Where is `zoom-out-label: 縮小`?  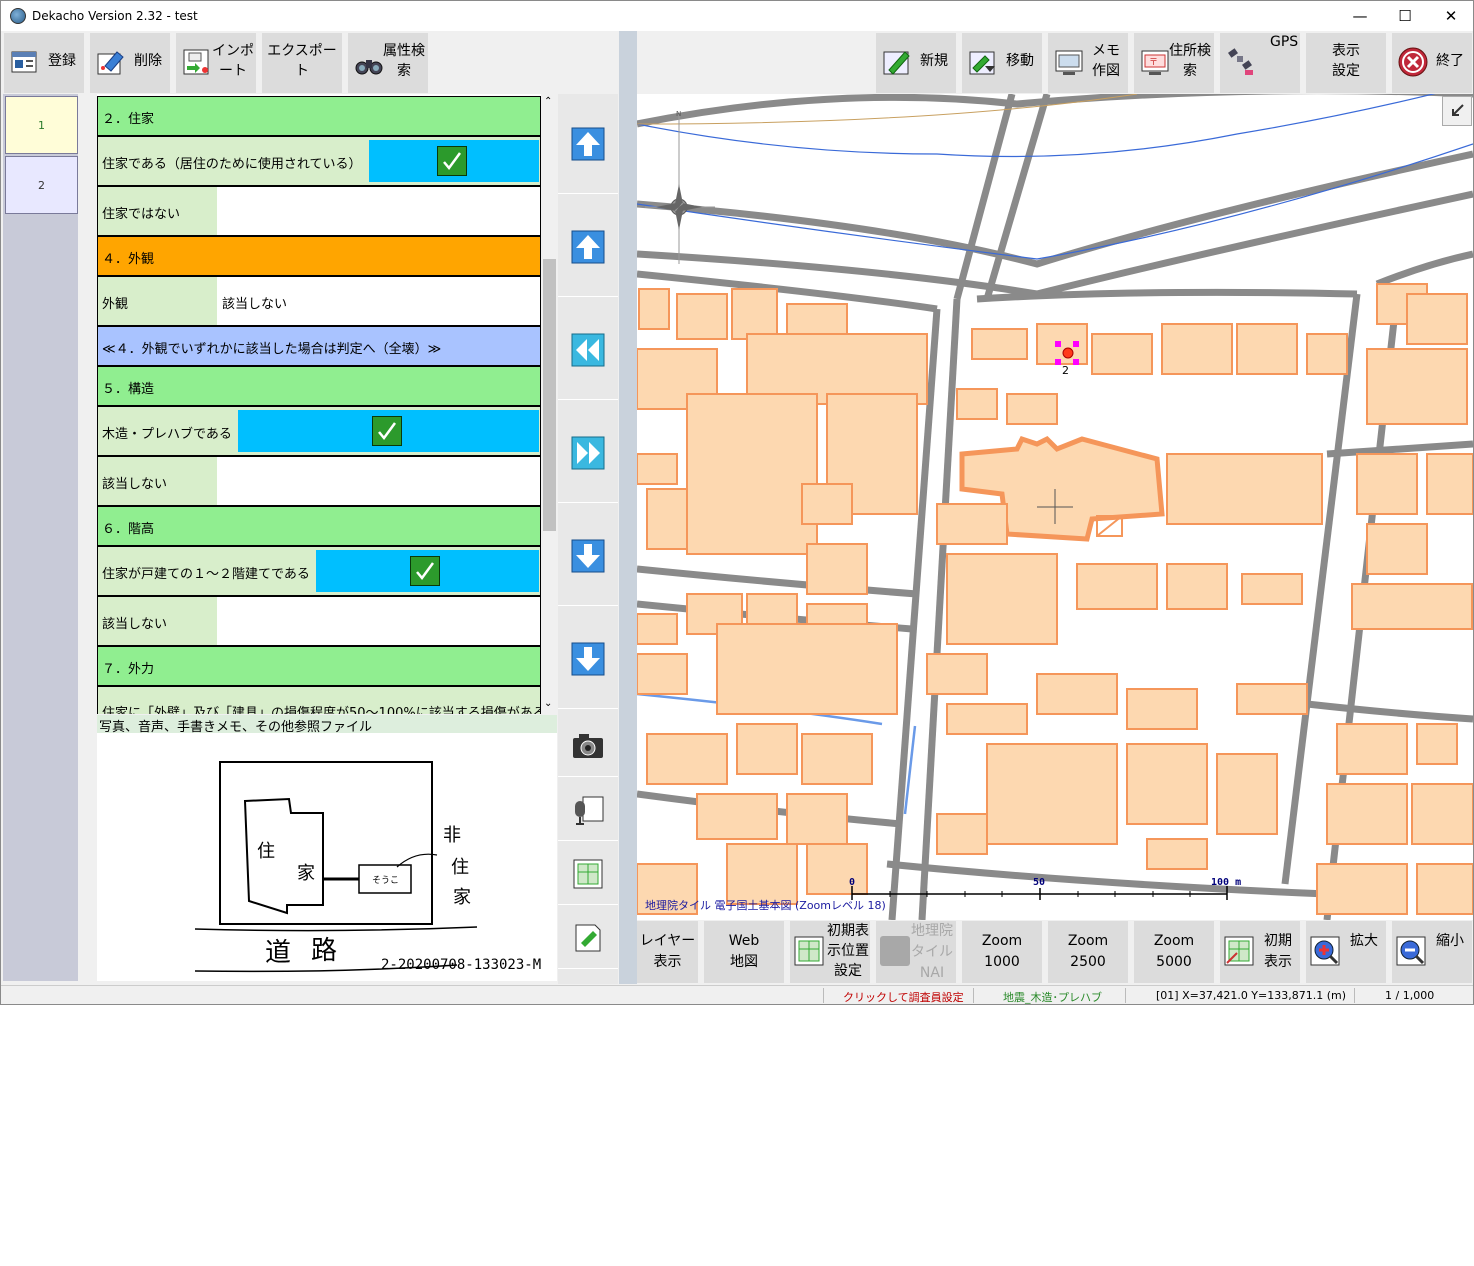 zoom-out-label: 縮小 is located at coordinates (1450, 941).